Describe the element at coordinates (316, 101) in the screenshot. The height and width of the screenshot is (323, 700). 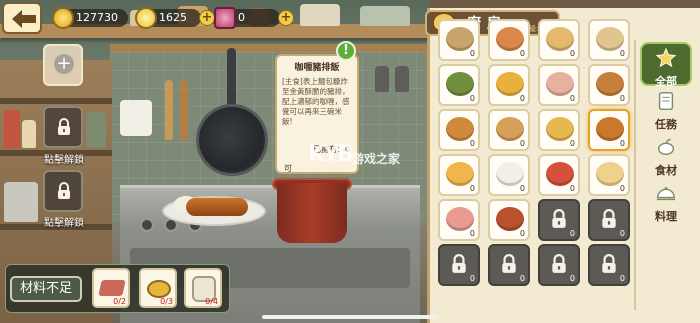
I see `recipe-description: [主食]表上麵包糠炸至金黃酥脆的豬排，配上濃郁的咖喱，感覺可以再來三碗米飯!` at that location.